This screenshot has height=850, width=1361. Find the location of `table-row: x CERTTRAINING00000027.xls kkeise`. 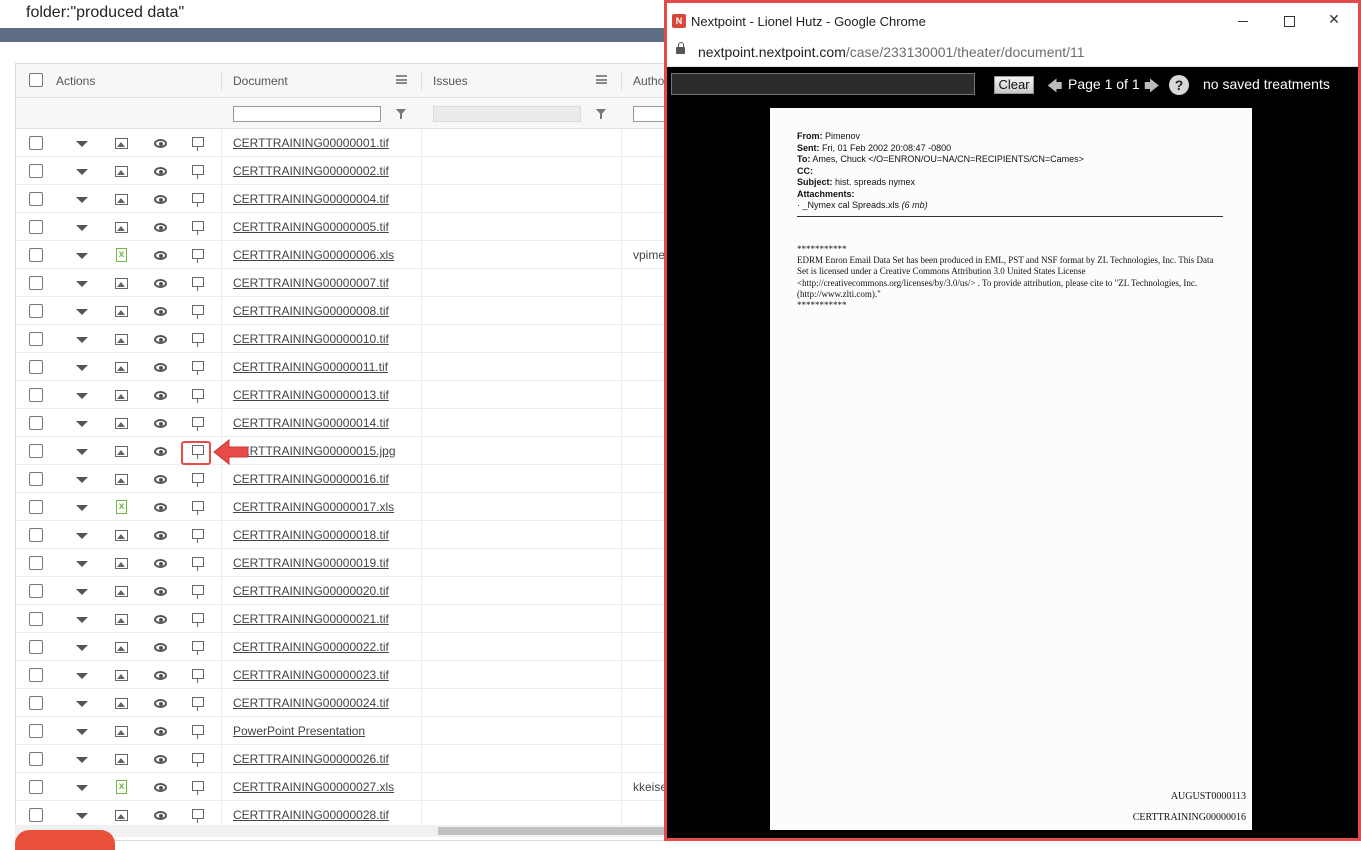

table-row: x CERTTRAINING00000027.xls kkeise is located at coordinates (365, 787).